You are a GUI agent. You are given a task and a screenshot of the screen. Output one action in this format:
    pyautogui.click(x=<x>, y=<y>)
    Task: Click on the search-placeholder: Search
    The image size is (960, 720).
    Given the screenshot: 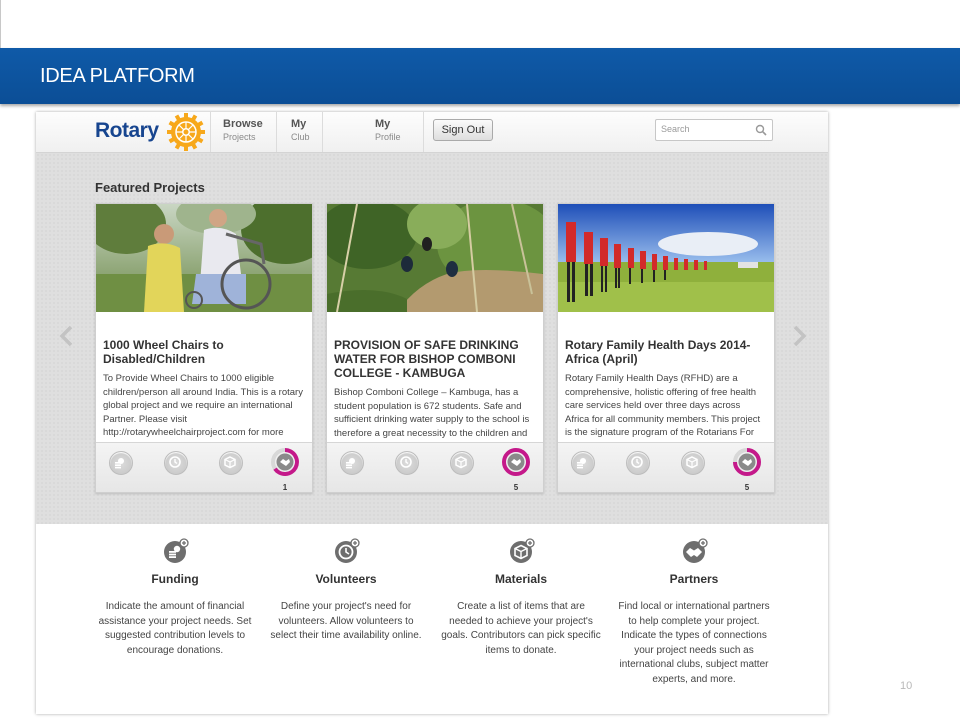 What is the action you would take?
    pyautogui.click(x=675, y=129)
    